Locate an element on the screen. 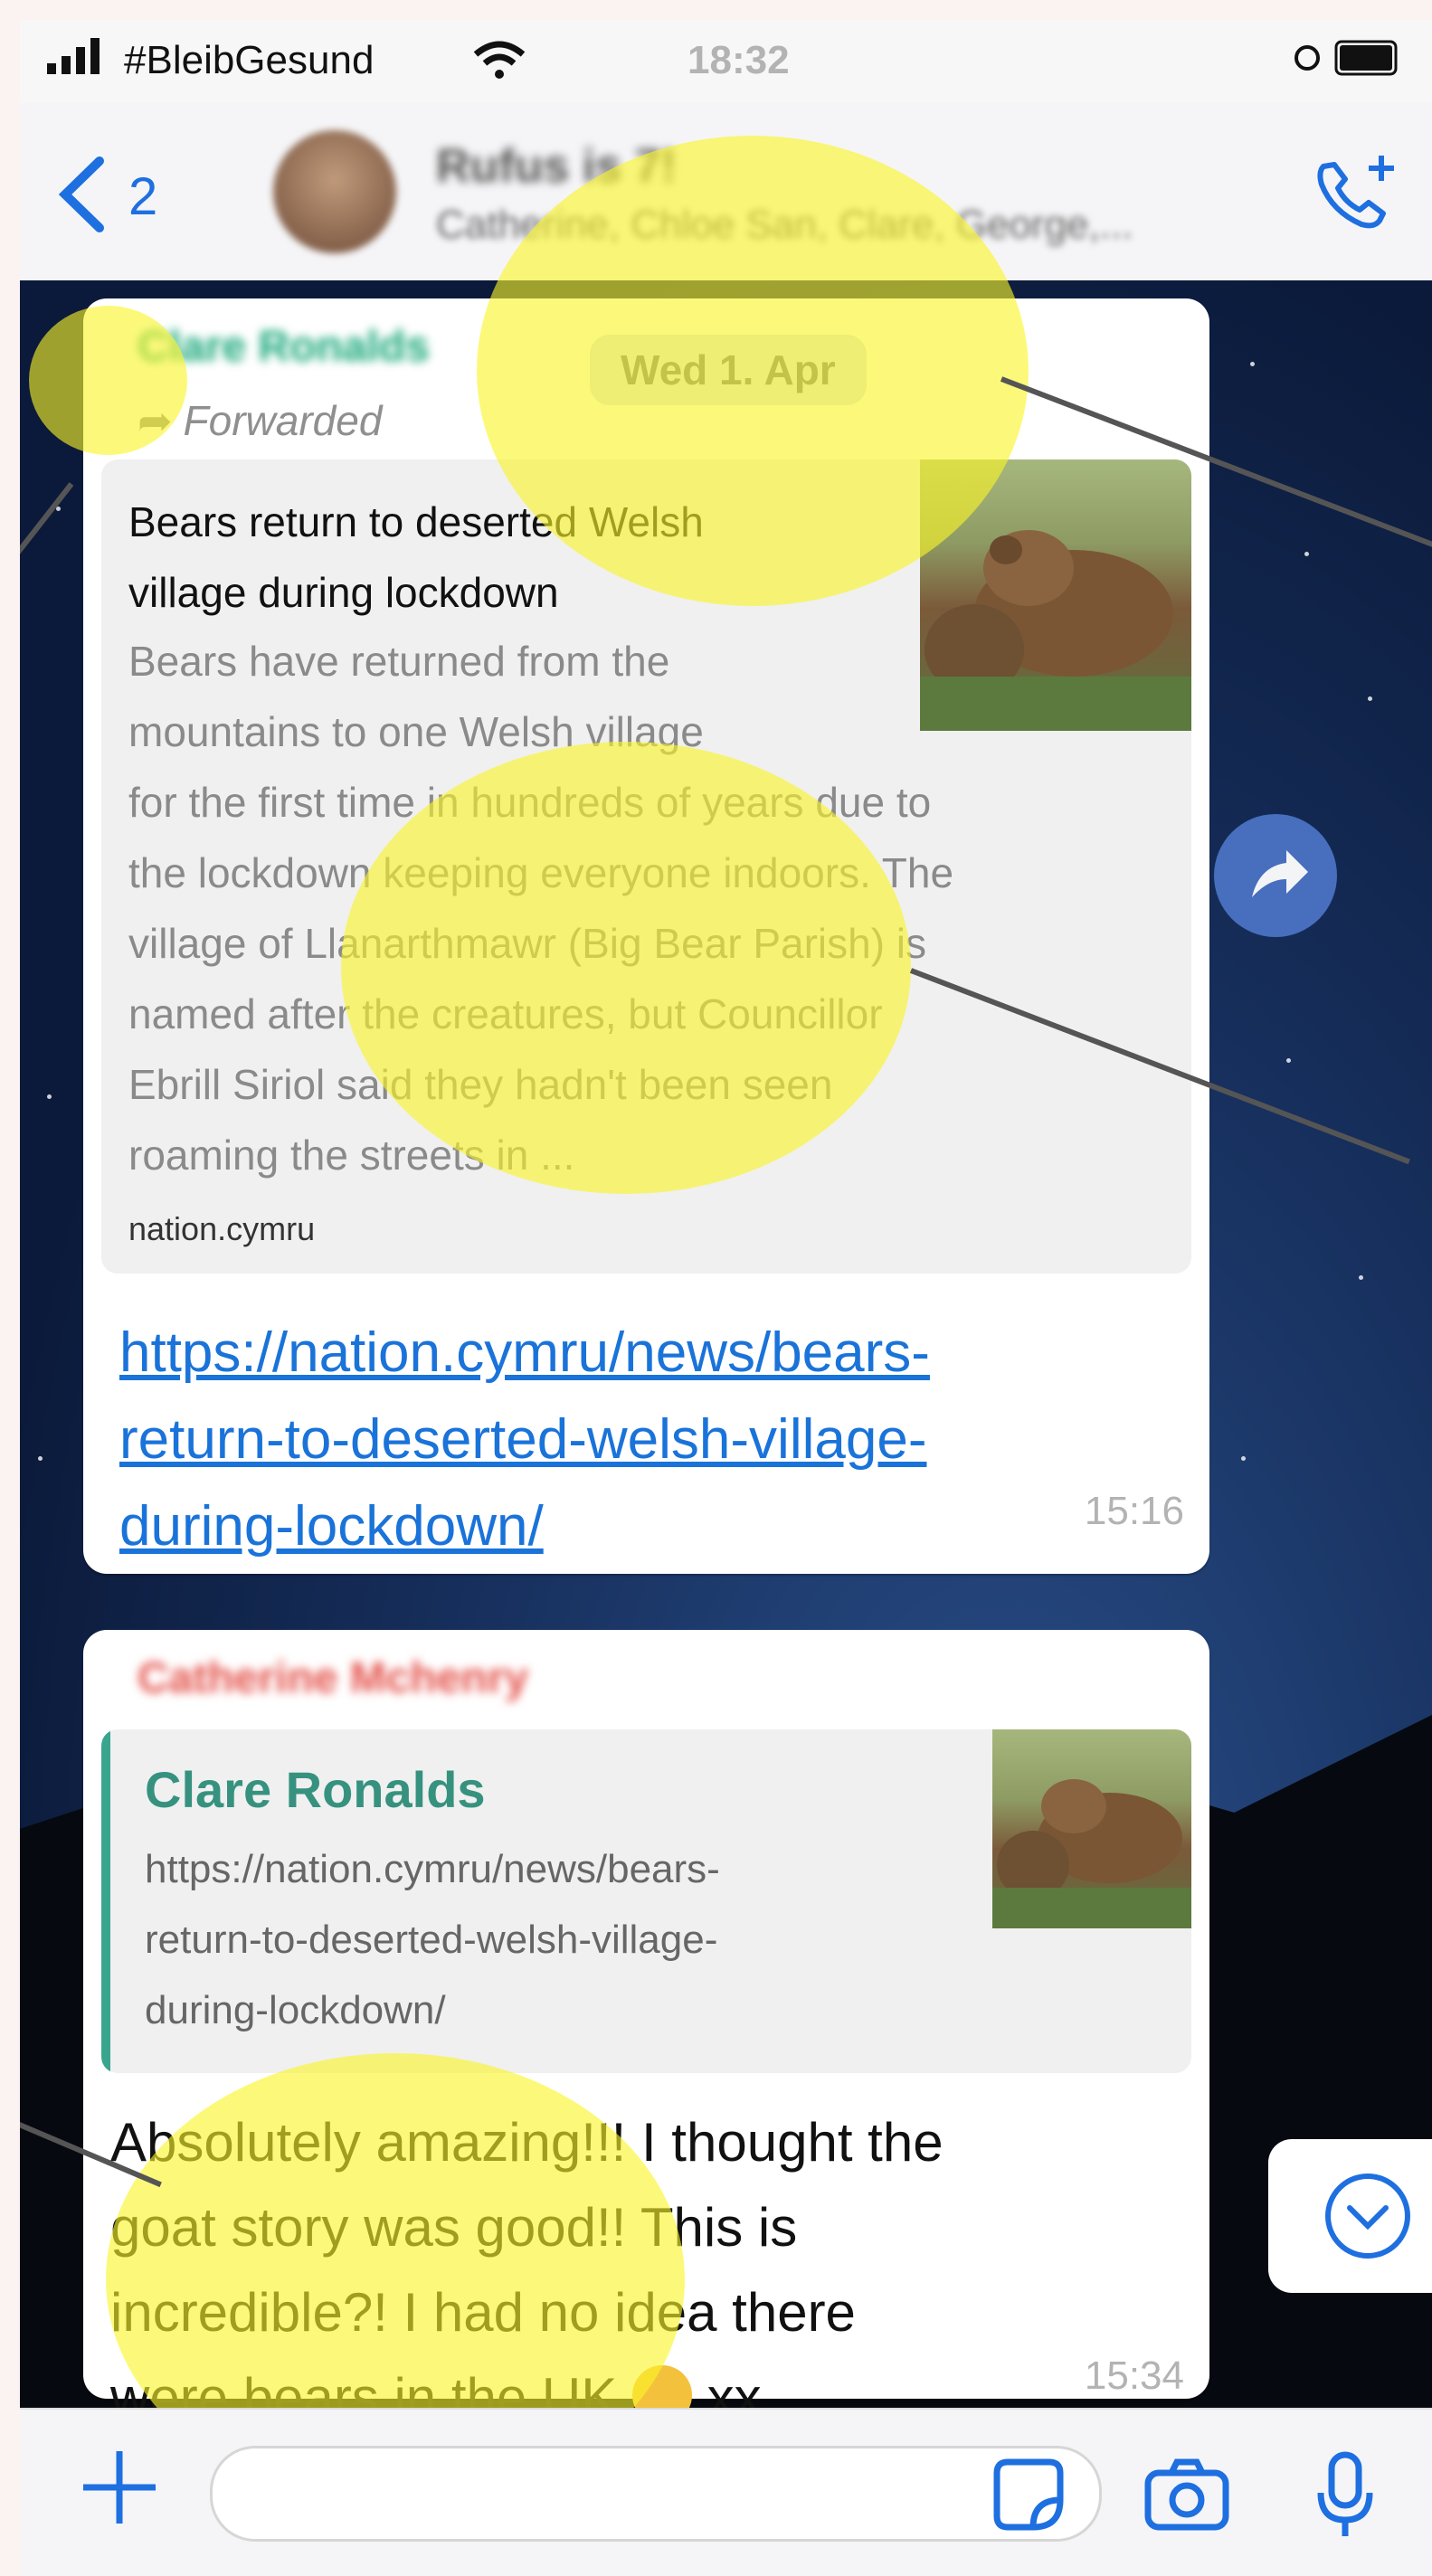  message-time: 15:34 is located at coordinates (1134, 2376).